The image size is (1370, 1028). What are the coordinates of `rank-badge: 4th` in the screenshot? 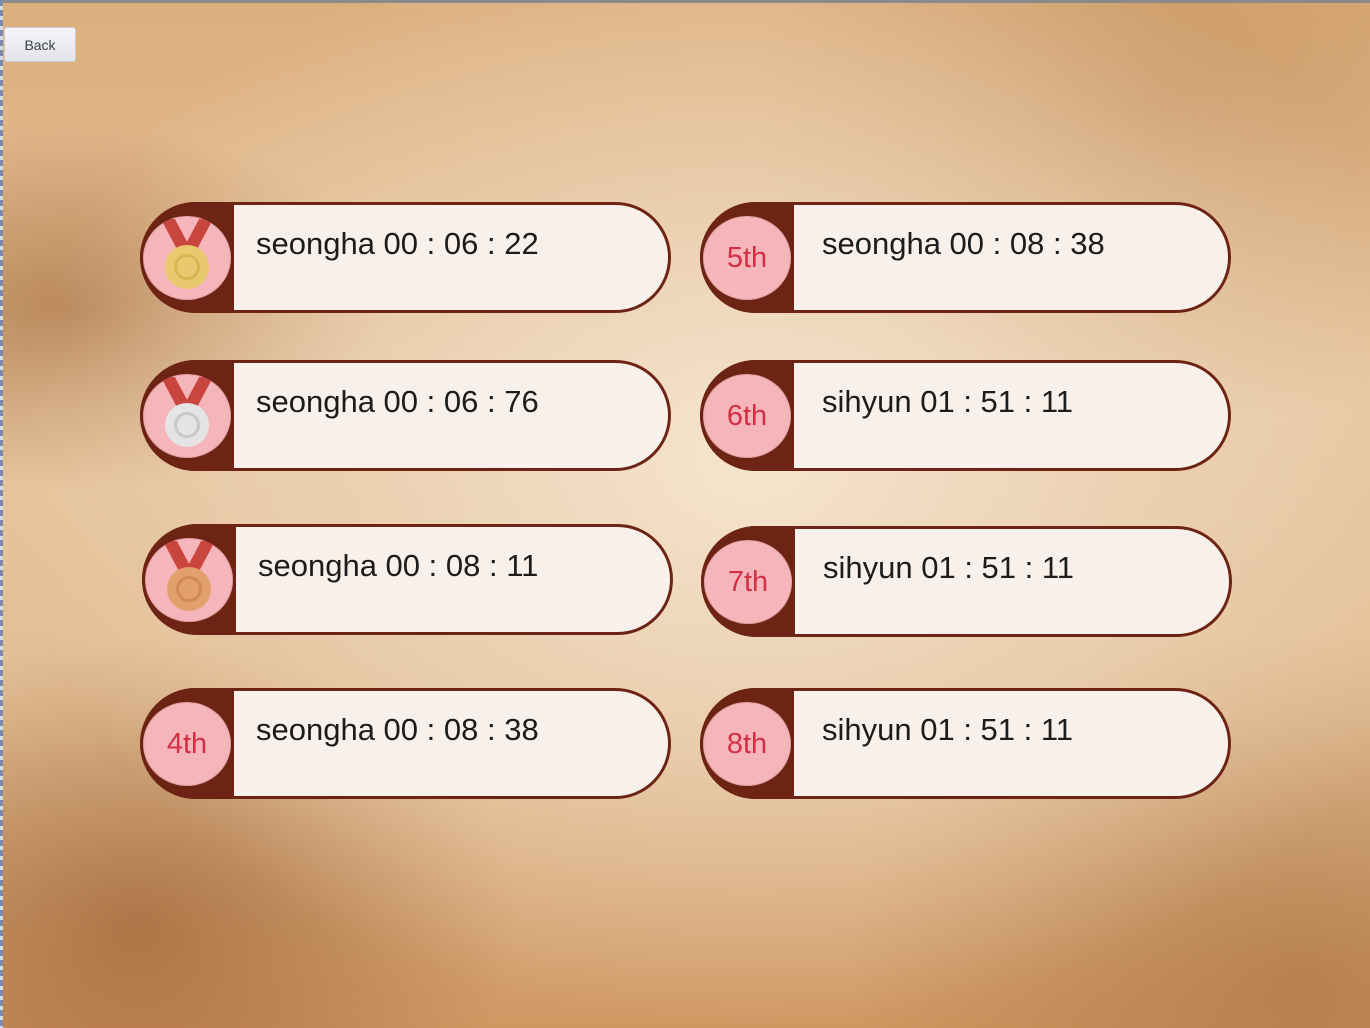 It's located at (187, 744).